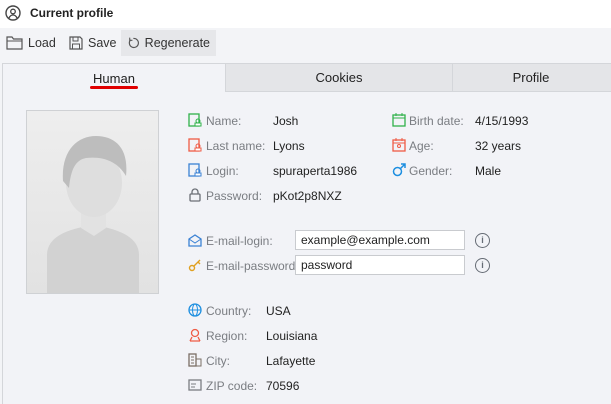 This screenshot has width=611, height=404. Describe the element at coordinates (286, 121) in the screenshot. I see `name-value: Josh` at that location.